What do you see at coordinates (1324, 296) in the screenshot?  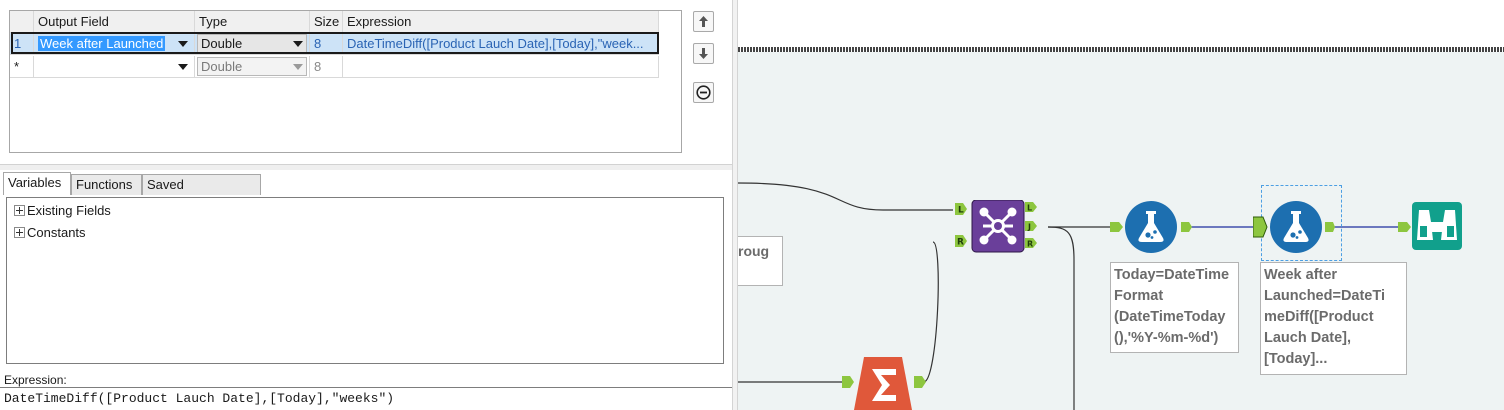 I see `annotation-line: Launched=DateTi` at bounding box center [1324, 296].